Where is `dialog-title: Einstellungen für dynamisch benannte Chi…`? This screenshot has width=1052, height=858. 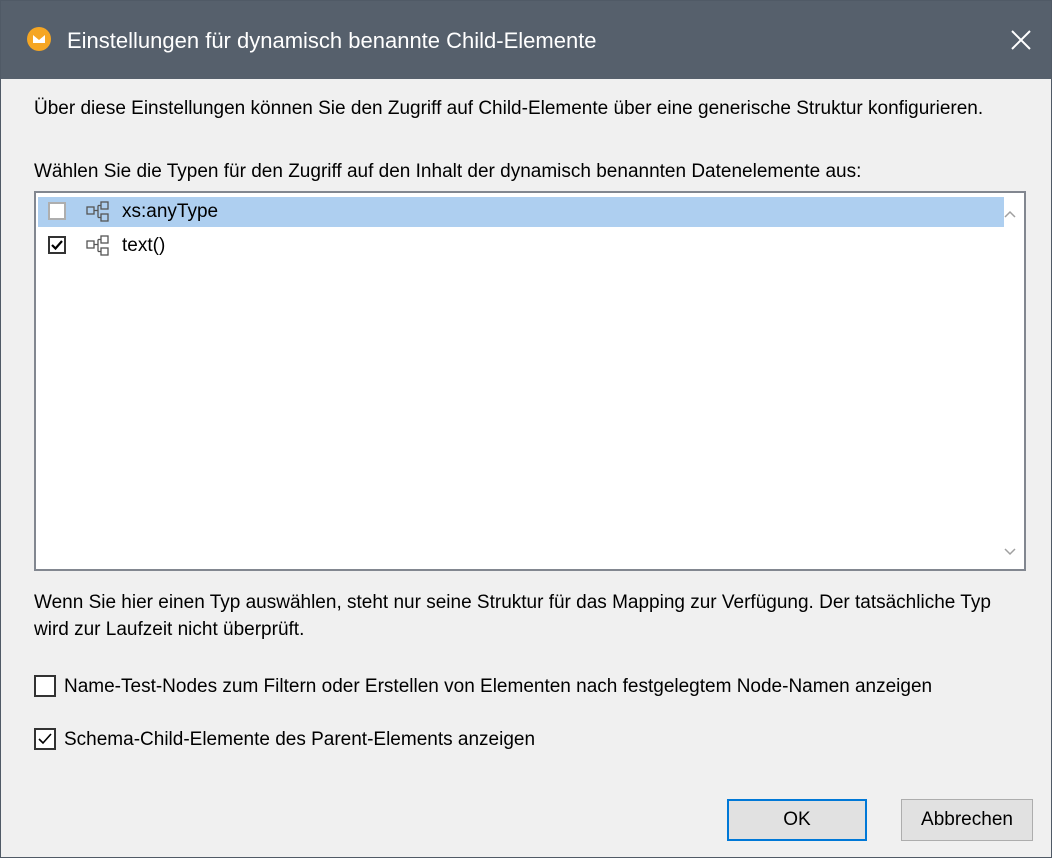
dialog-title: Einstellungen für dynamisch benannte Chi… is located at coordinates (332, 40).